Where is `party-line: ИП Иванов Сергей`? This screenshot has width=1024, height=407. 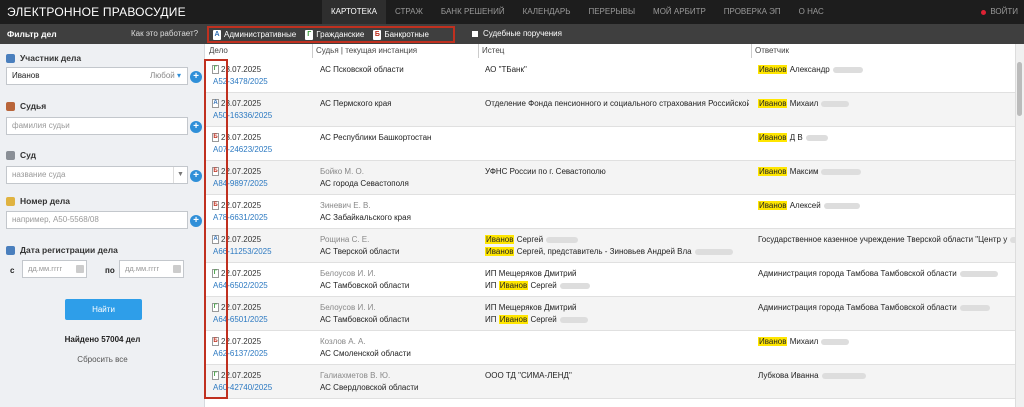 party-line: ИП Иванов Сергей is located at coordinates (617, 286).